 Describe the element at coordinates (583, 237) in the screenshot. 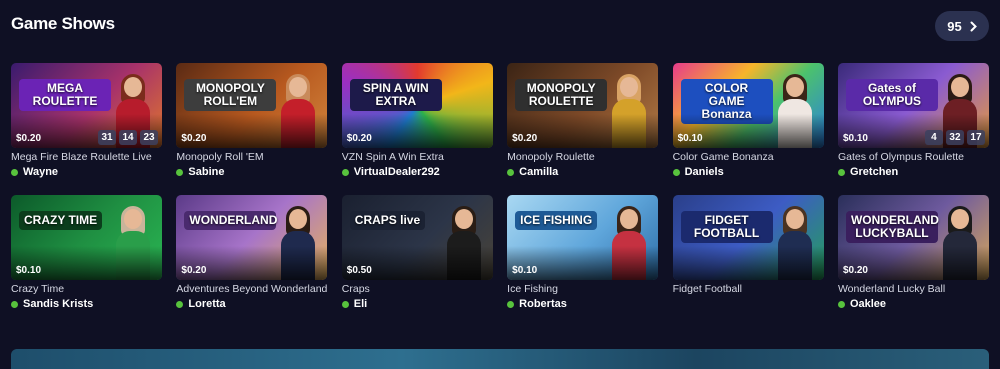

I see `game-thumbnail: ICE FISHING $0.10` at that location.